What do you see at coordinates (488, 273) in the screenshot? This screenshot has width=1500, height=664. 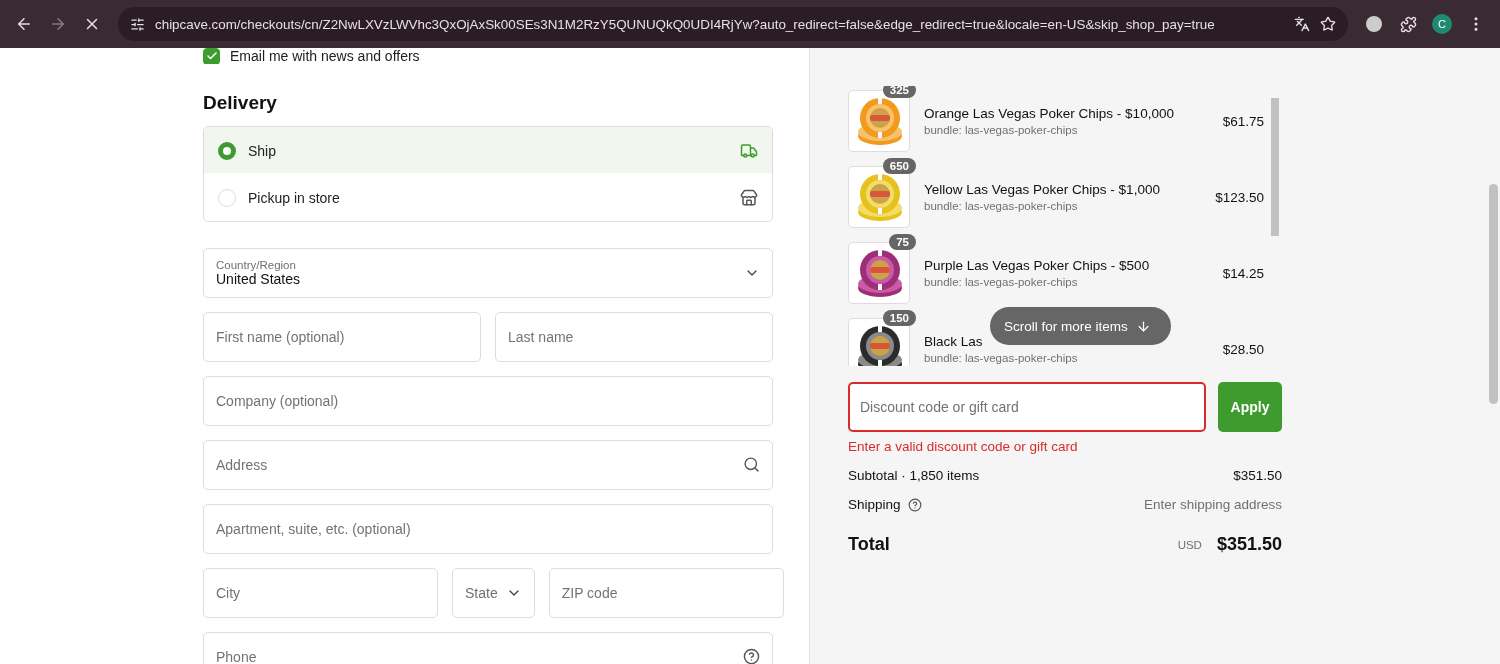 I see `country-select: Country/Region United States` at bounding box center [488, 273].